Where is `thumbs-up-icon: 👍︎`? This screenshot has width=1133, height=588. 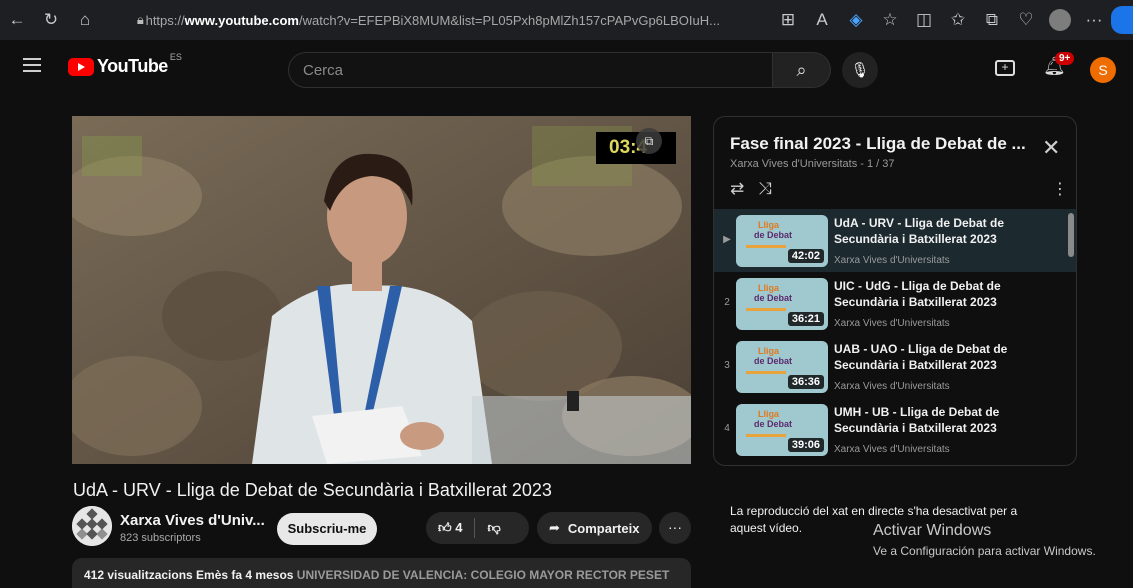 thumbs-up-icon: 👍︎ is located at coordinates (445, 527).